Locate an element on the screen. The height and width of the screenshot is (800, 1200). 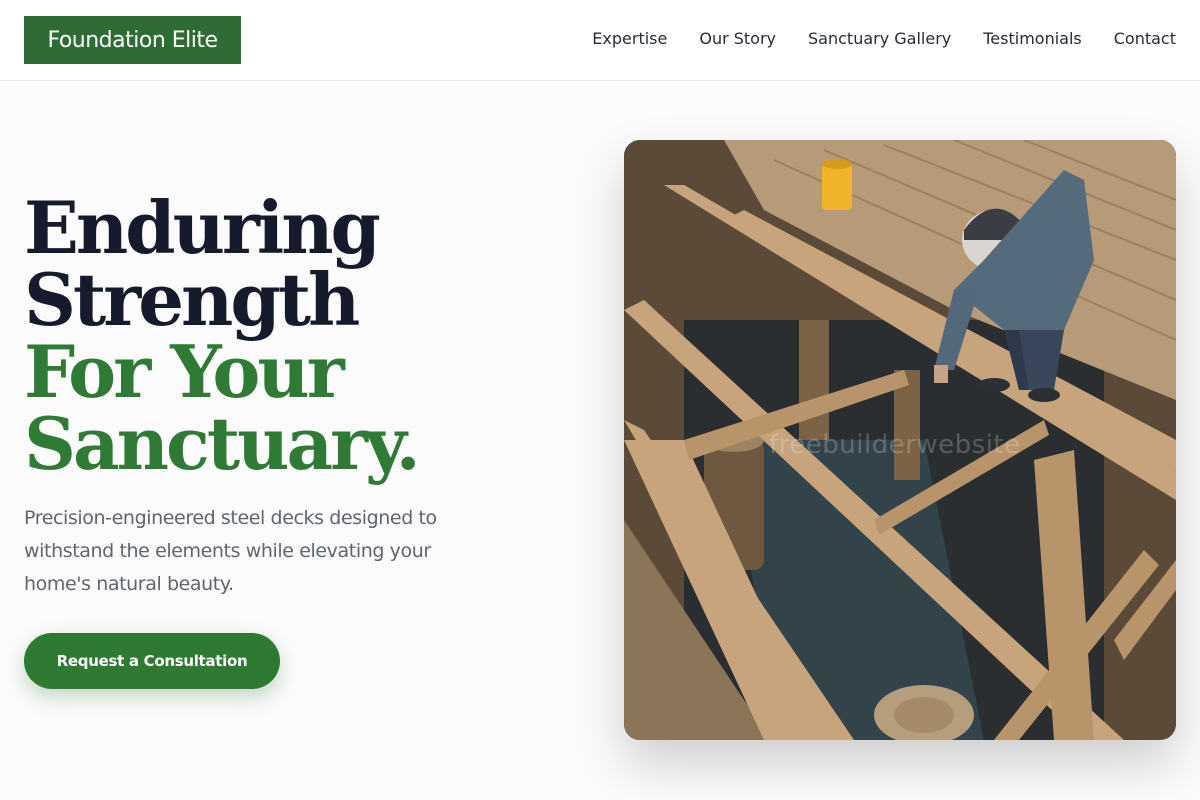
nav-link-testimonials: Testimonials is located at coordinates (1032, 39).